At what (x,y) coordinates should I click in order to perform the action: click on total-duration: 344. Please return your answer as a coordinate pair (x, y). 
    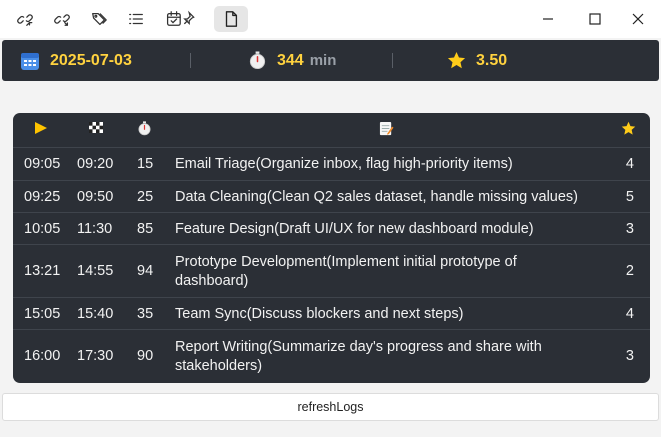
    Looking at the image, I should click on (290, 60).